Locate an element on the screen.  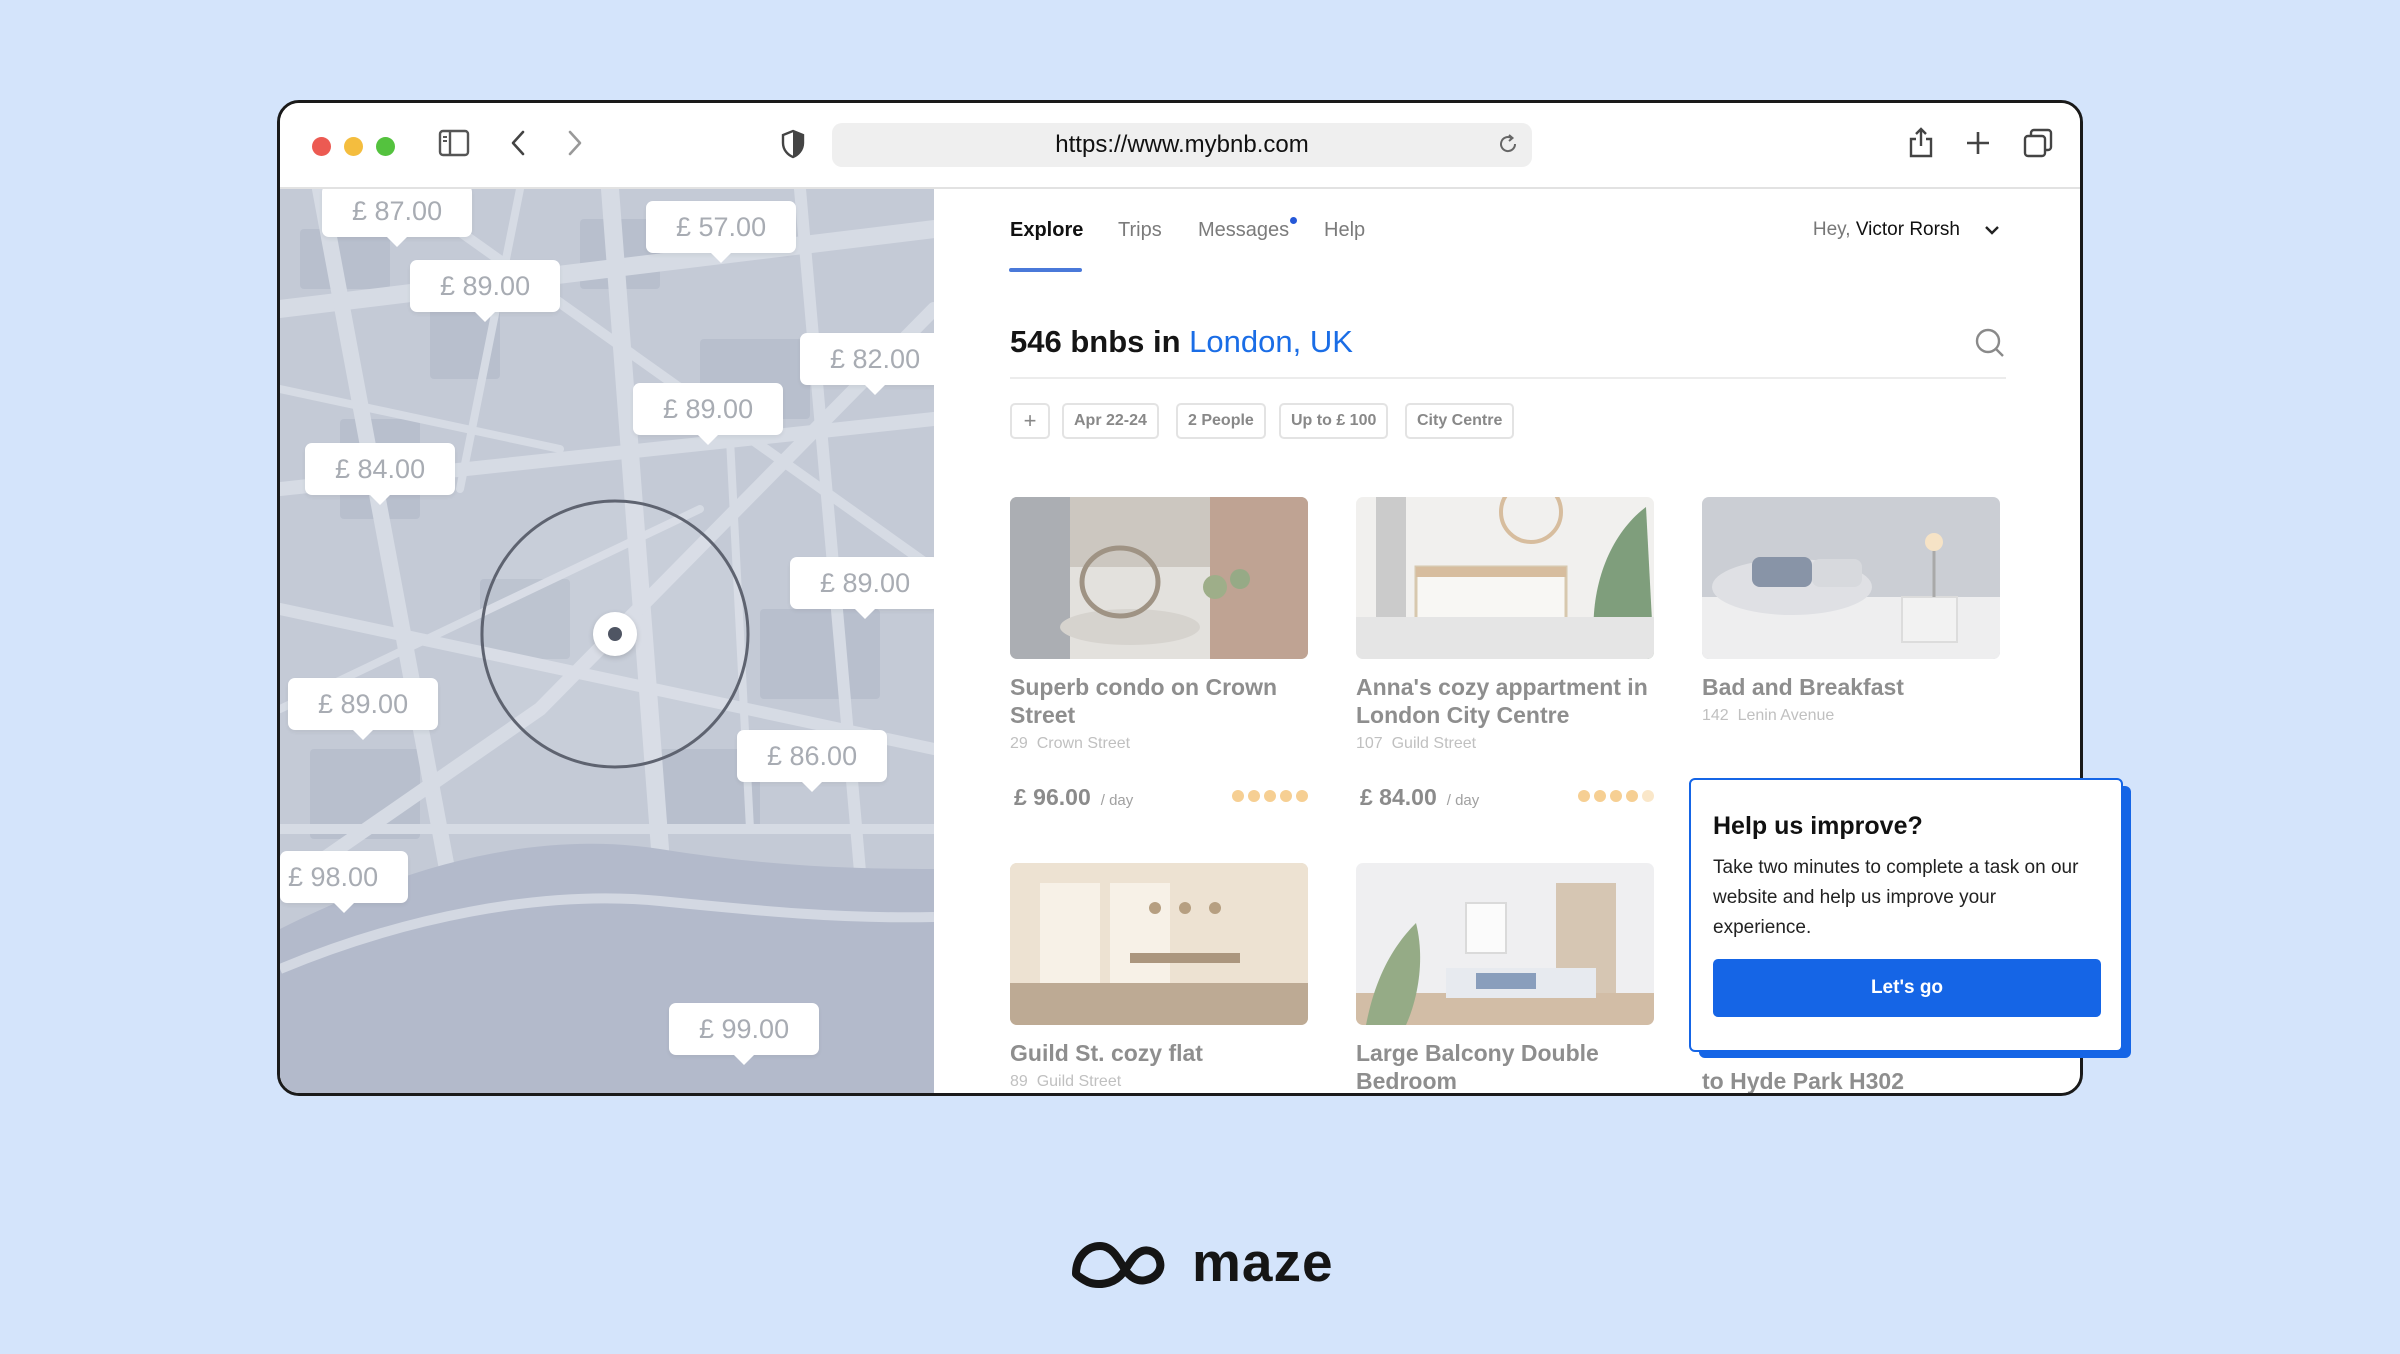
browser-toolbar: https://www.mybnb.com is located at coordinates (1180, 146).